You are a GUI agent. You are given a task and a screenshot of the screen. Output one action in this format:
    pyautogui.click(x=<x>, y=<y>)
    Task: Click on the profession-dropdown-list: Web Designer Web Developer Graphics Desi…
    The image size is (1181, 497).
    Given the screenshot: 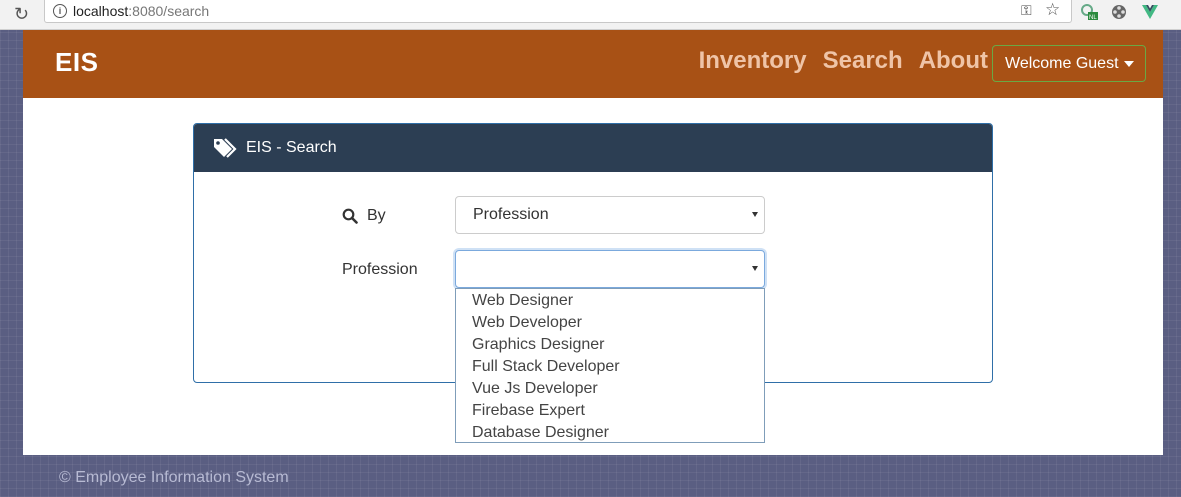 What is the action you would take?
    pyautogui.click(x=610, y=365)
    